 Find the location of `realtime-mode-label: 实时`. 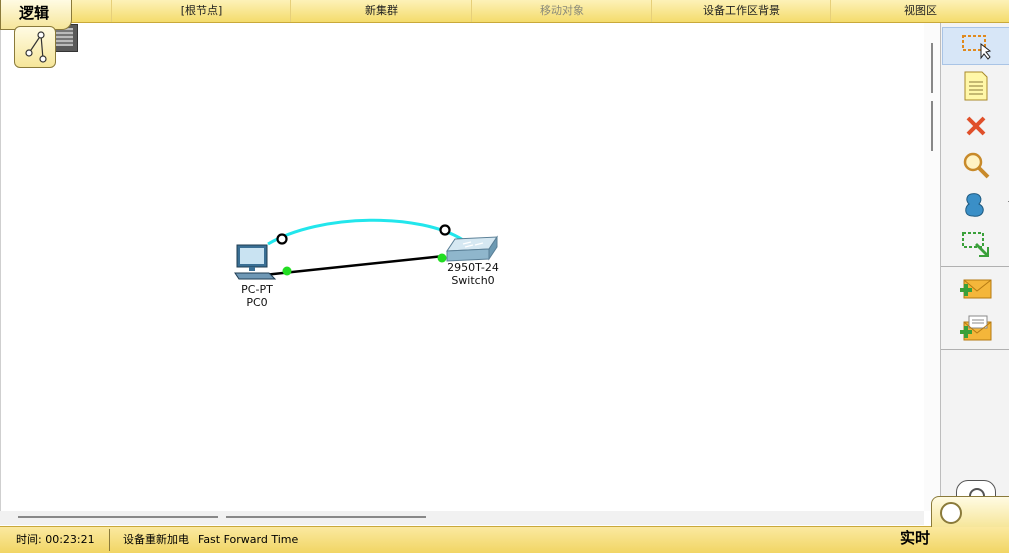

realtime-mode-label: 实时 is located at coordinates (915, 537).